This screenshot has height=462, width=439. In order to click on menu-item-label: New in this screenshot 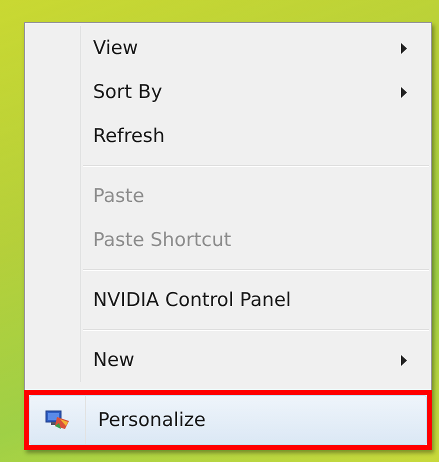, I will do `click(113, 360)`.